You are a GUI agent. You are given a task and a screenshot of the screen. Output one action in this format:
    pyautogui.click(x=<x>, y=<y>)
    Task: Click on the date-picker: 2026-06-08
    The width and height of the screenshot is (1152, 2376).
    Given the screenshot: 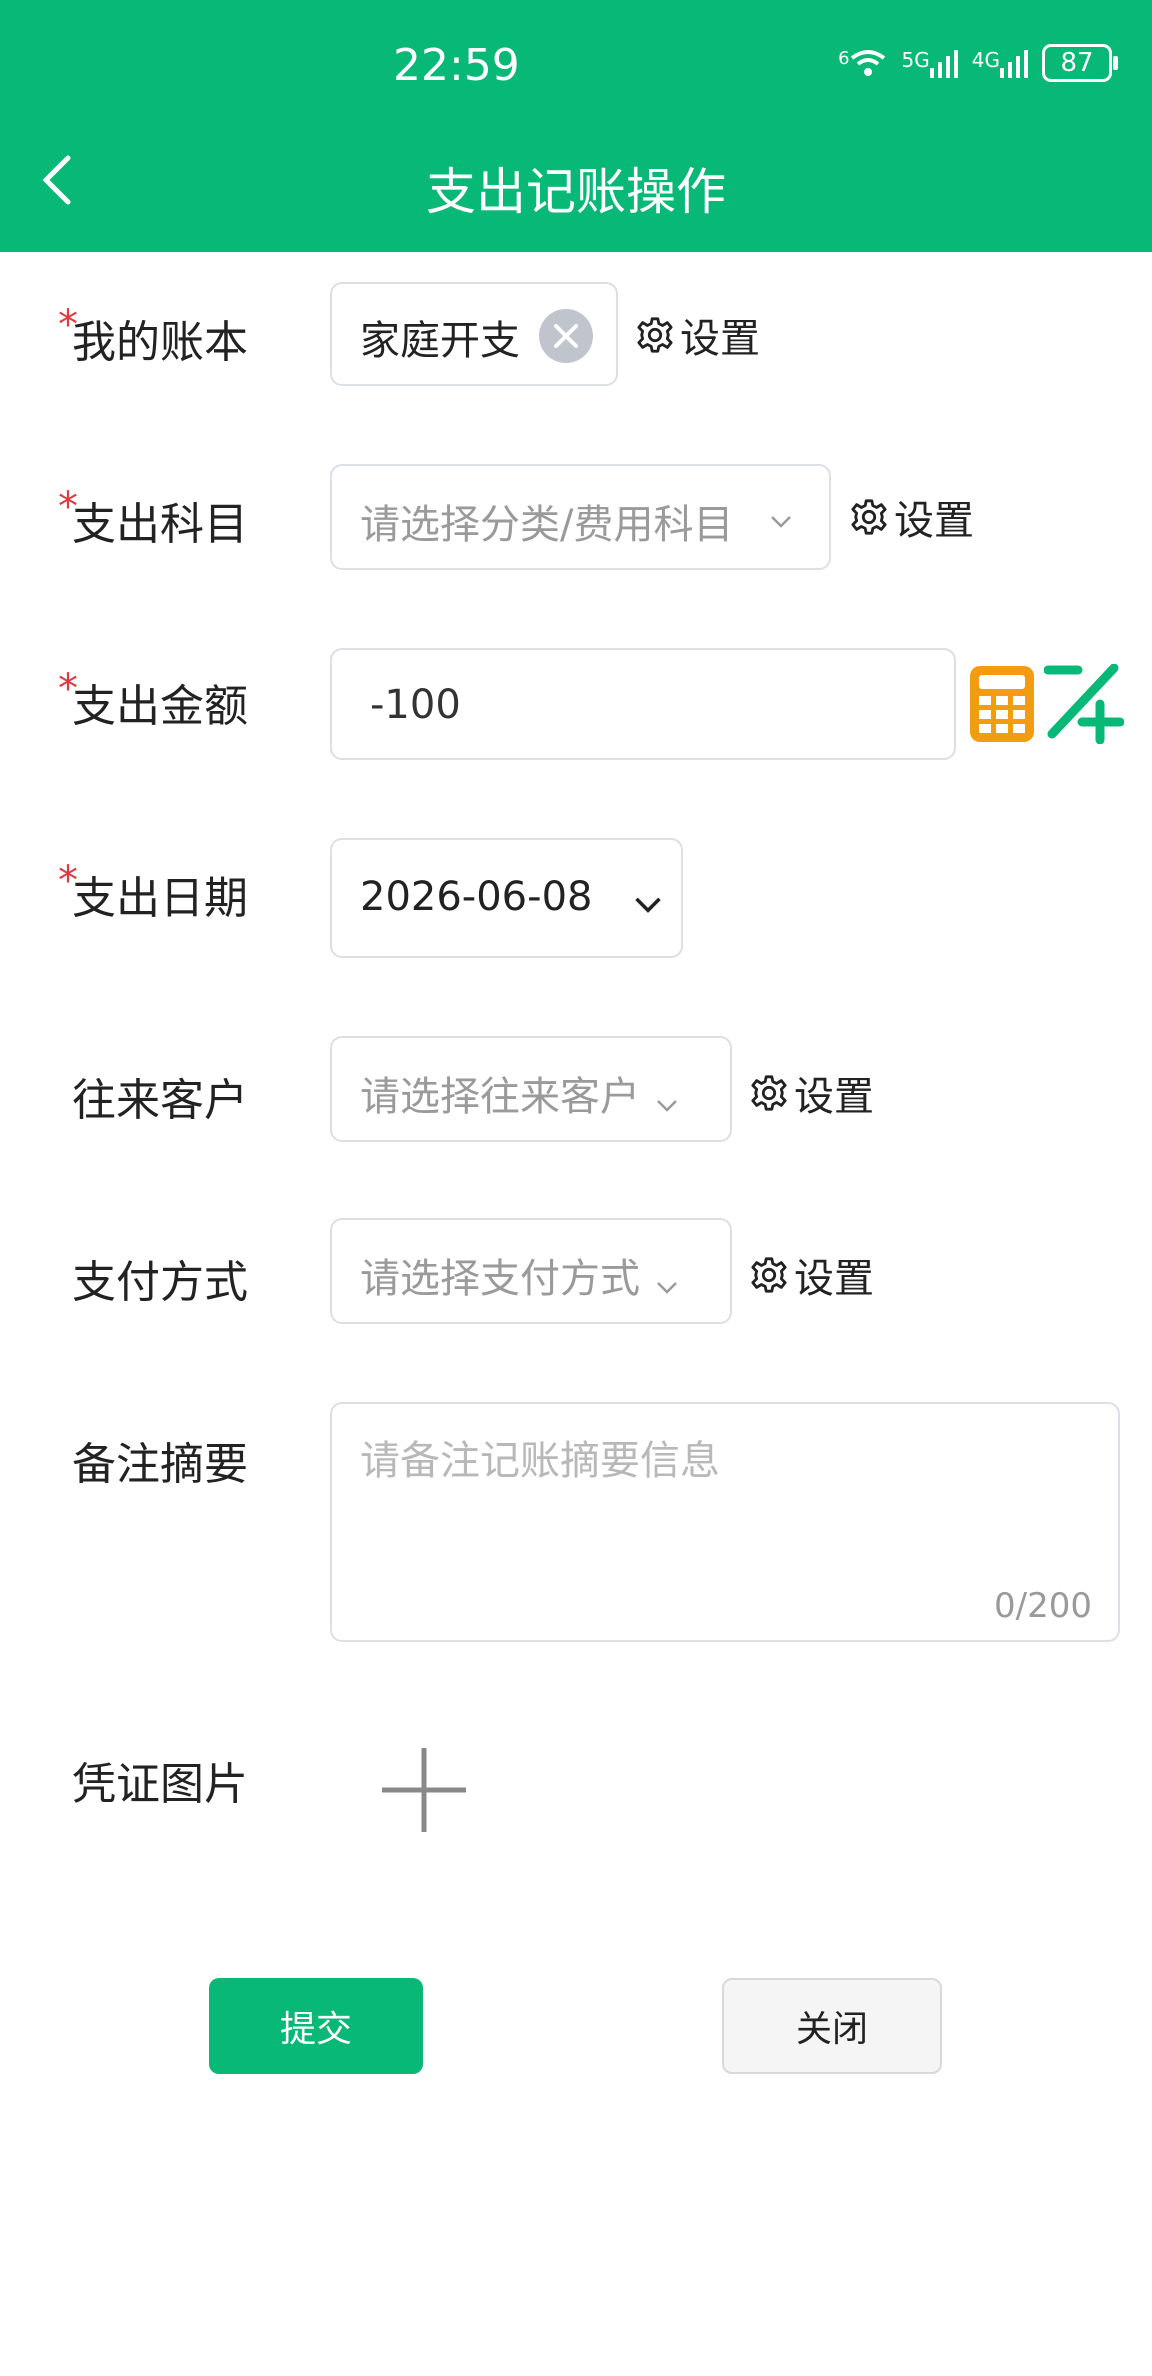 What is the action you would take?
    pyautogui.click(x=506, y=898)
    